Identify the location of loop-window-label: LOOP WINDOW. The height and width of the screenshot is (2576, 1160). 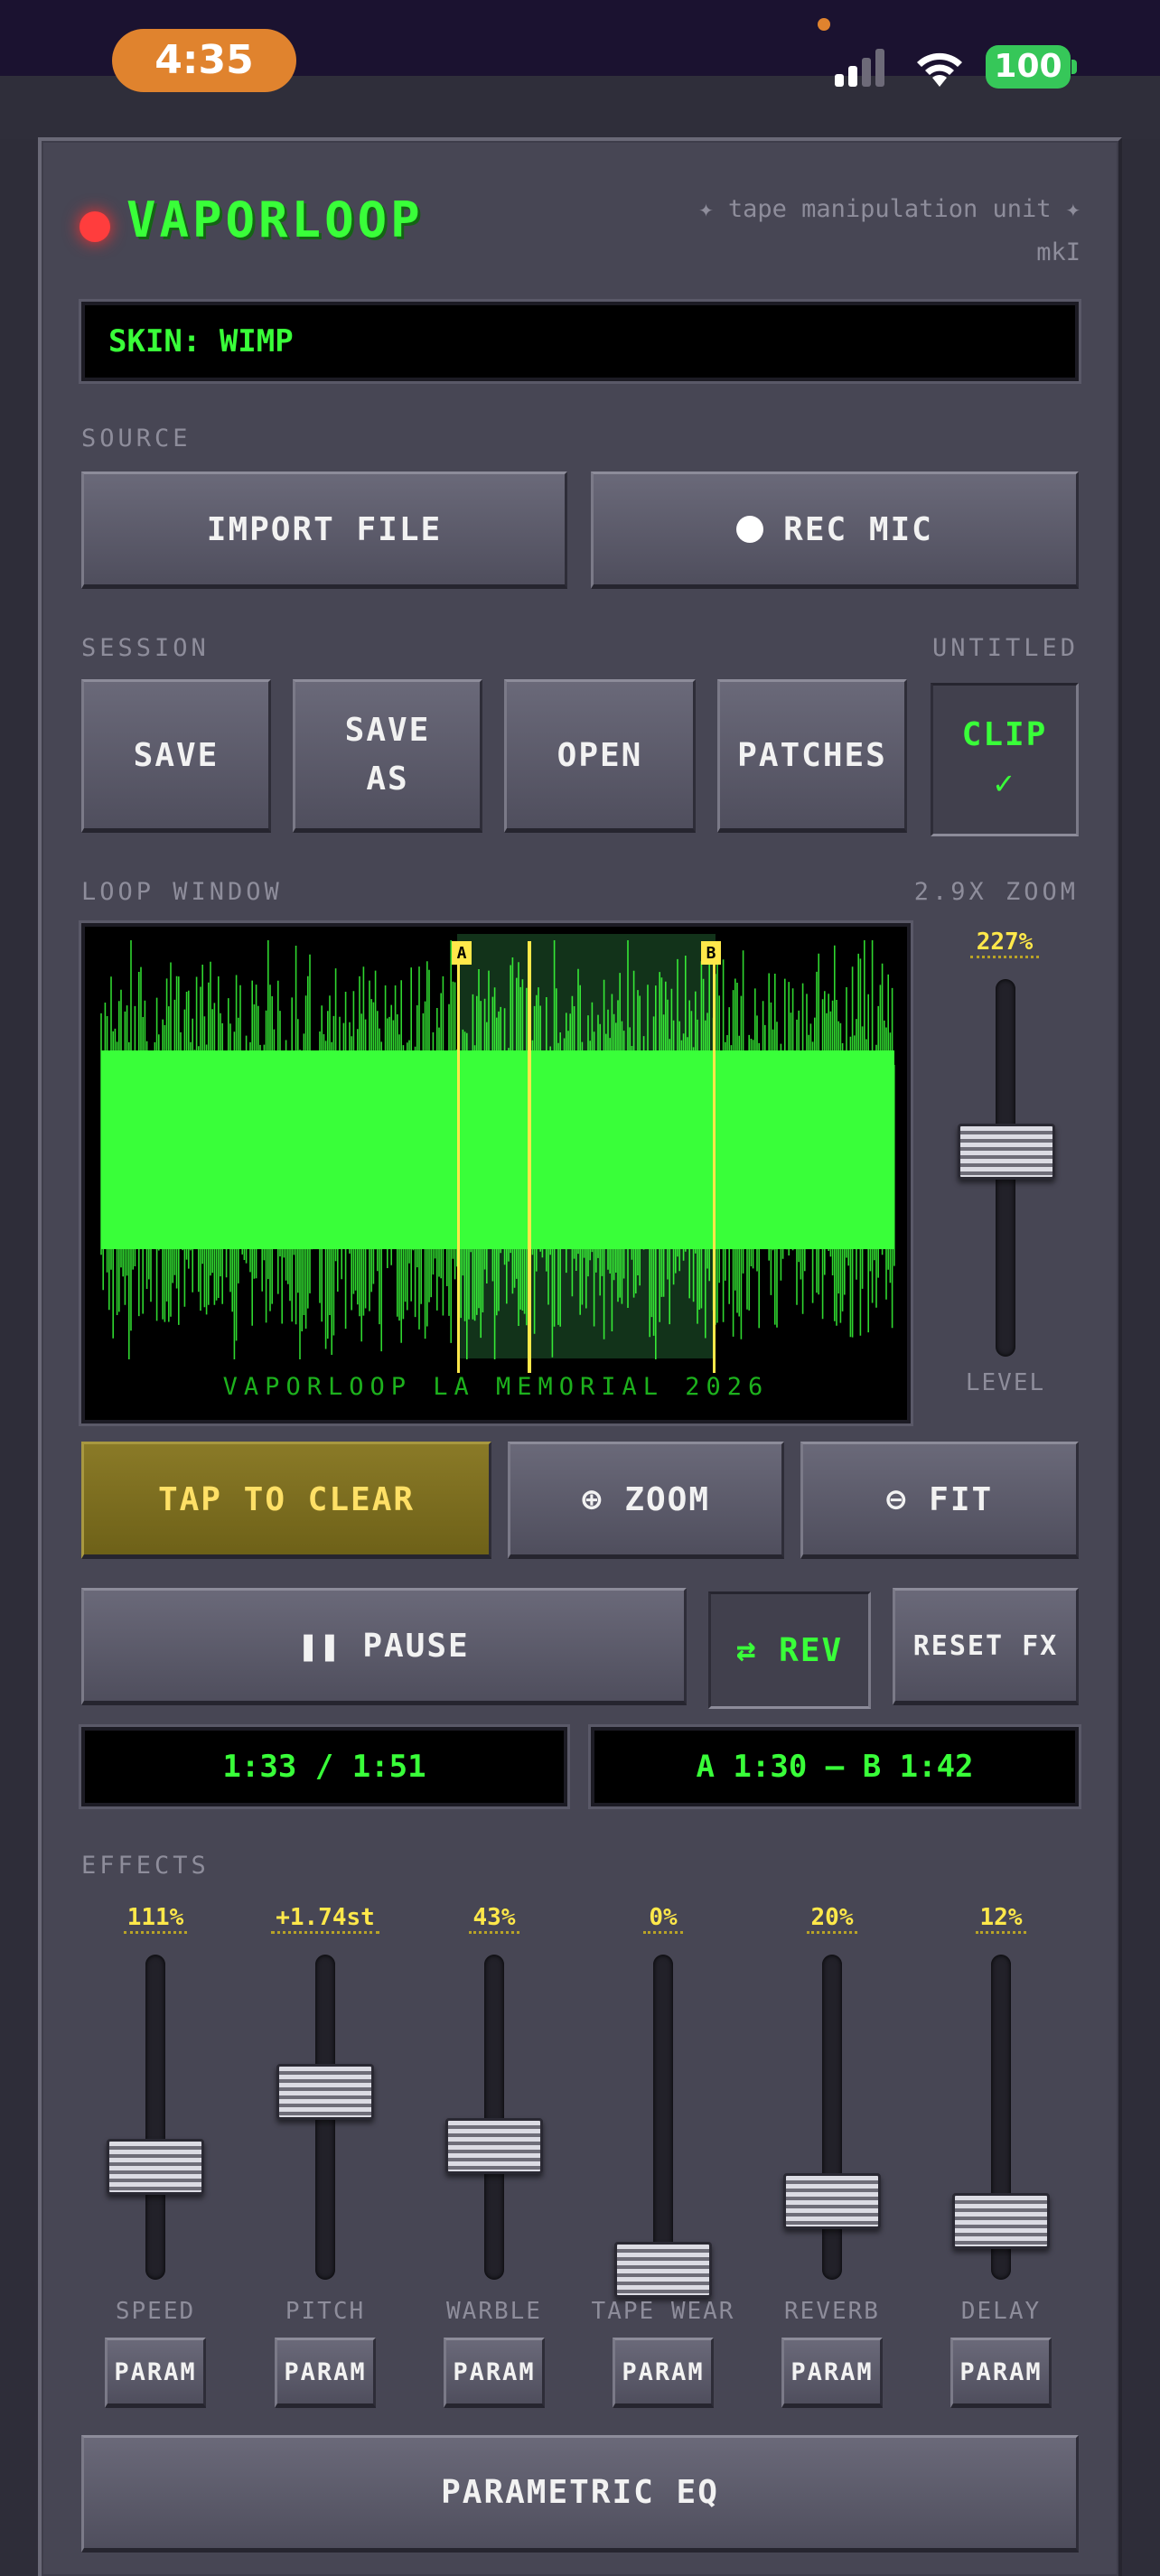
(182, 892).